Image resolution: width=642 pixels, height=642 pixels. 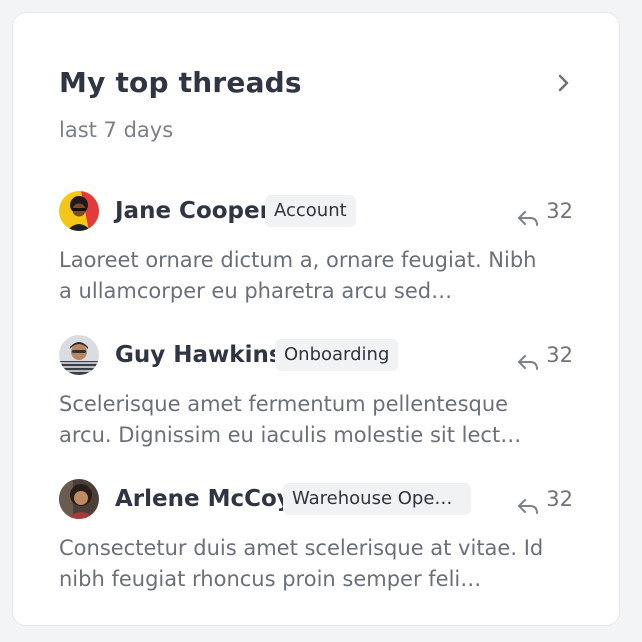 What do you see at coordinates (563, 83) in the screenshot?
I see `chevron-right-icon` at bounding box center [563, 83].